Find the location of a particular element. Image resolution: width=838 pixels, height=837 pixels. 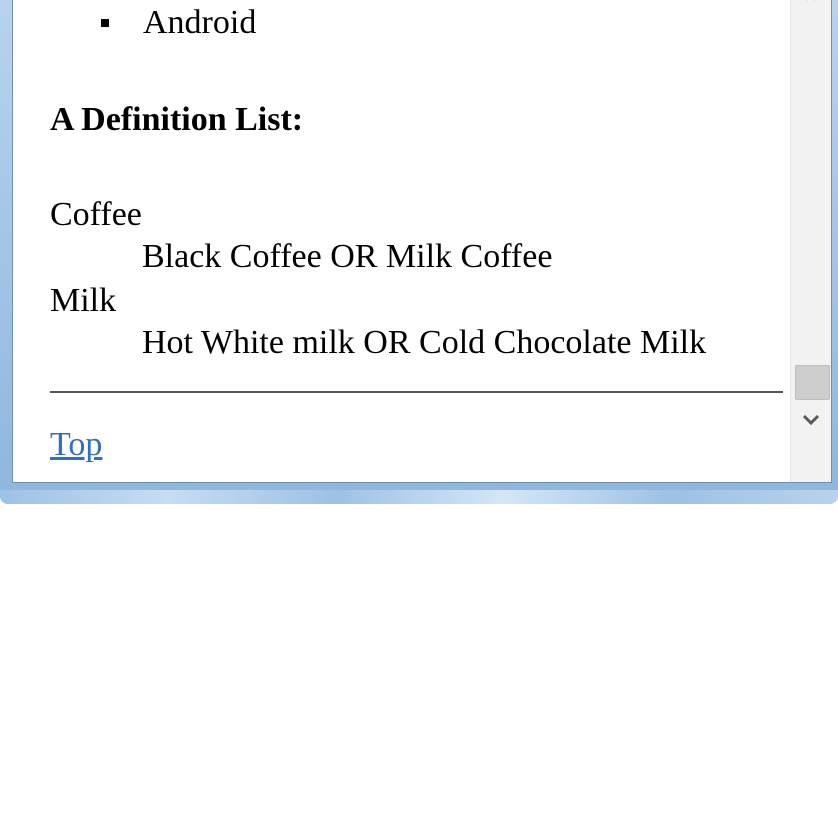

vertical-scrollbar: ⌃ is located at coordinates (810, 241).